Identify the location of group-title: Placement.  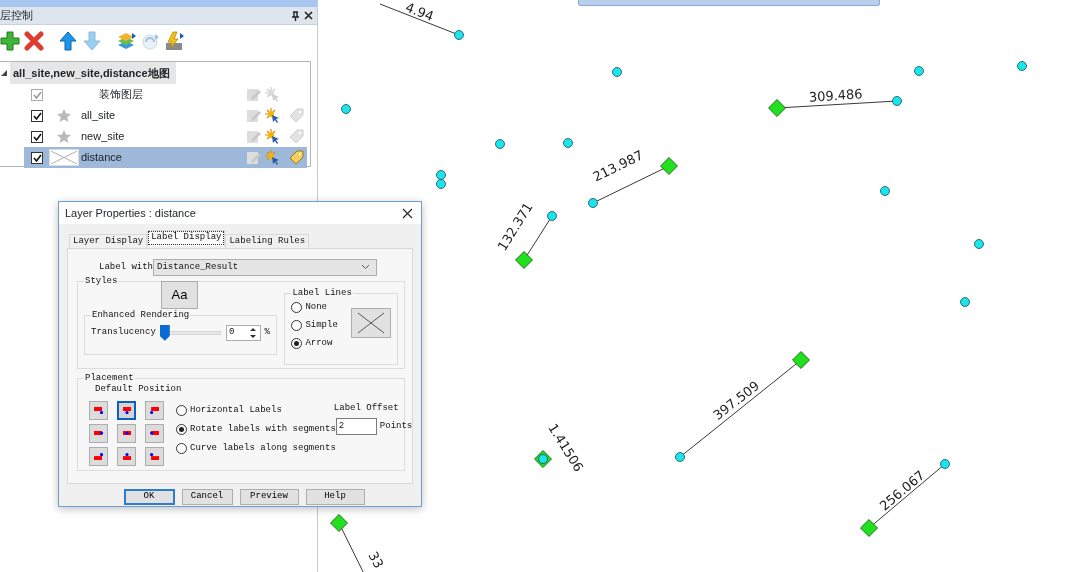
(109, 378).